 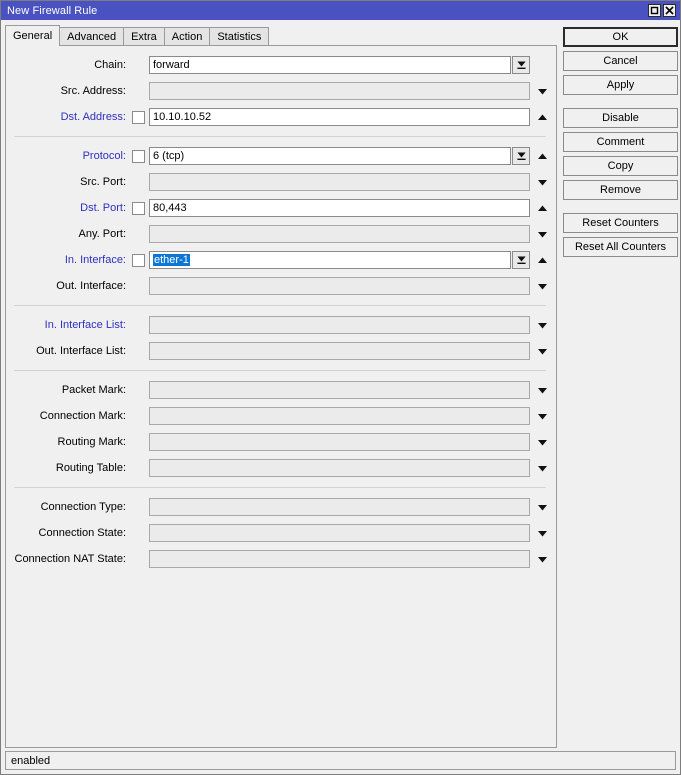 I want to click on expand-button-src-address, so click(x=542, y=91).